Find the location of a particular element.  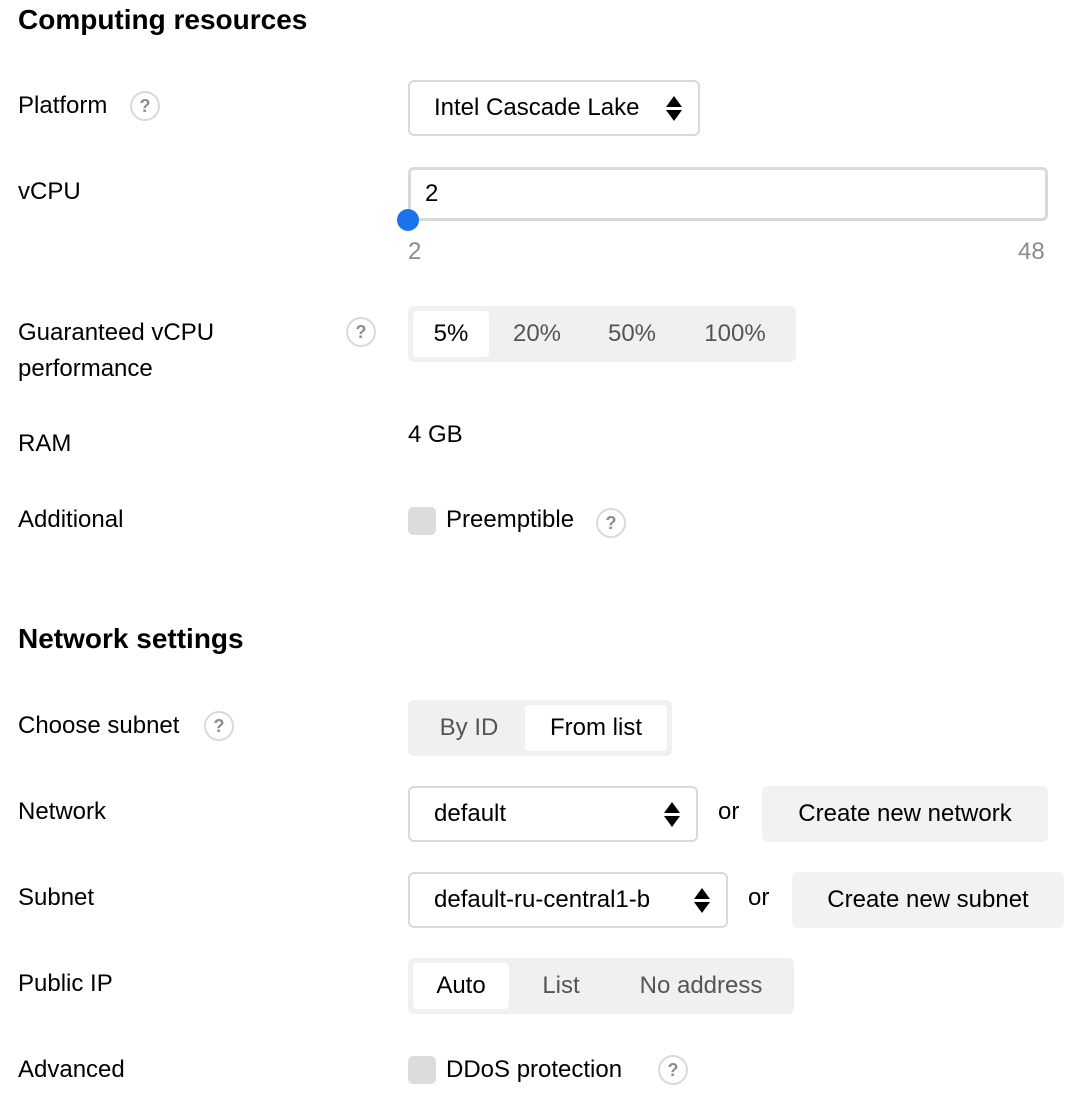

create-subnet-button: Create new subnet is located at coordinates (928, 900).